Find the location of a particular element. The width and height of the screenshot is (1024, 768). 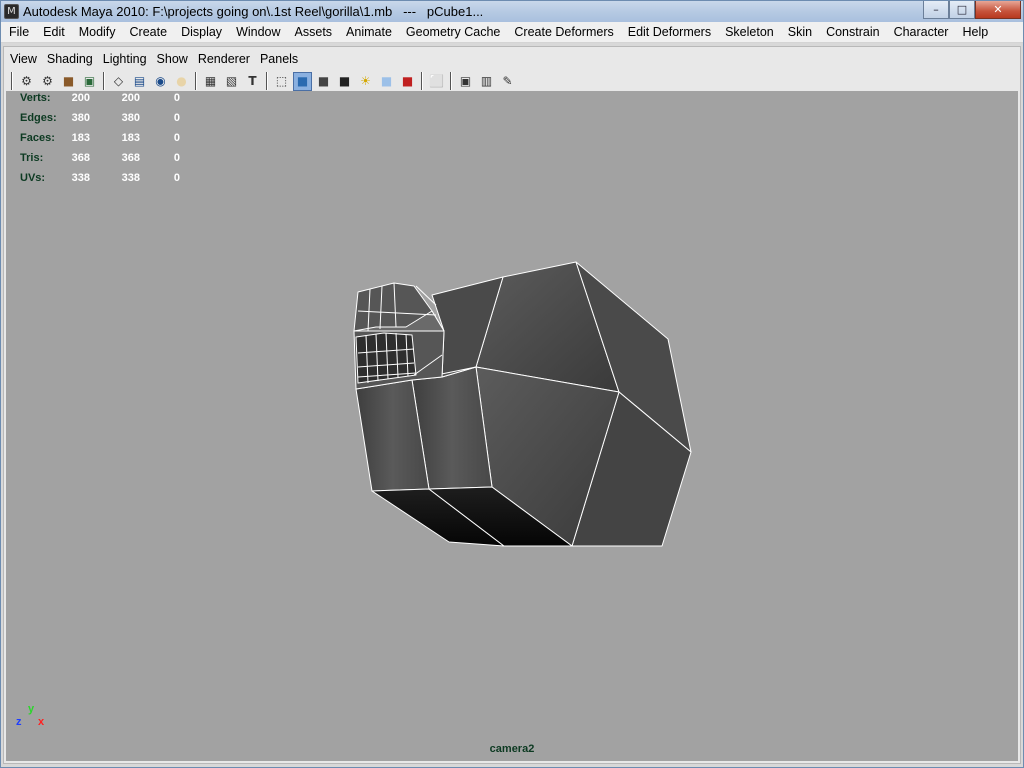

maximize-button: □ is located at coordinates (962, 10).